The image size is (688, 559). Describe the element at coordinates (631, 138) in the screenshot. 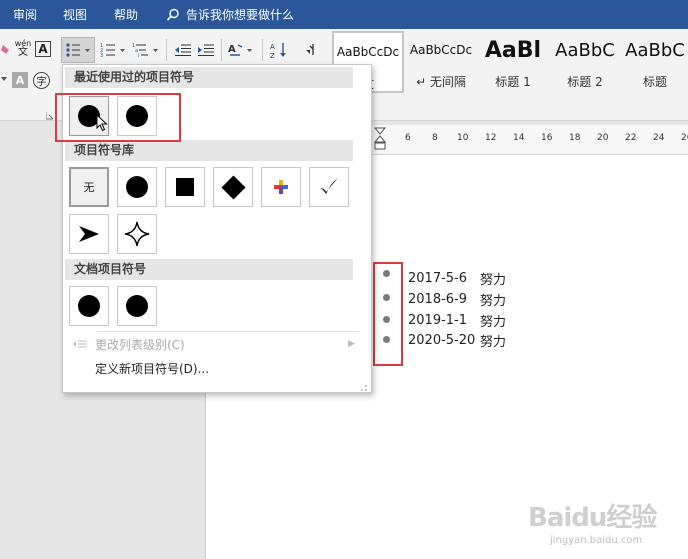

I see `ruler-number: 22` at that location.